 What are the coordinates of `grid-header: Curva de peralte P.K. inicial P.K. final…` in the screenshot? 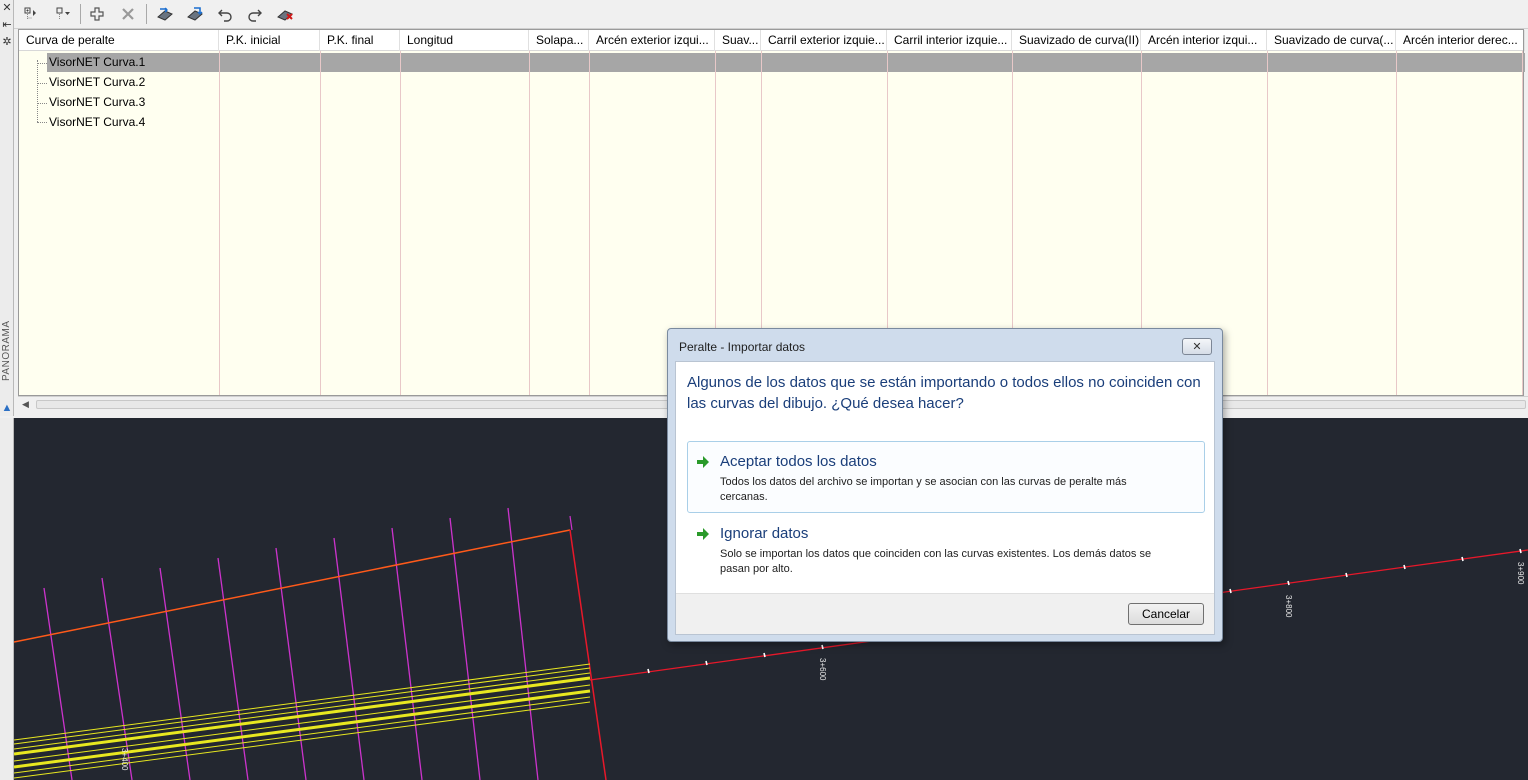 It's located at (772, 40).